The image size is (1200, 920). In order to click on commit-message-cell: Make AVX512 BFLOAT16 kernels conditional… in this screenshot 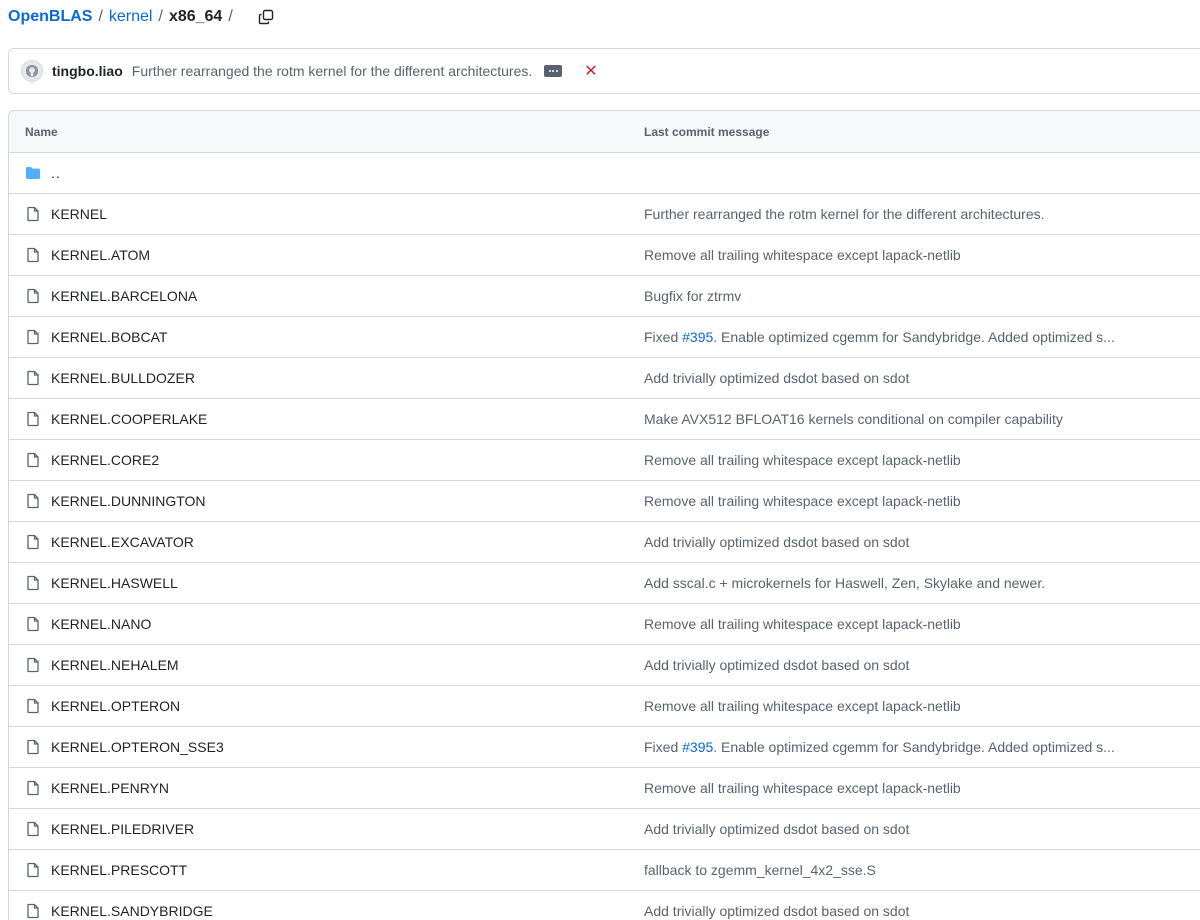, I will do `click(853, 419)`.